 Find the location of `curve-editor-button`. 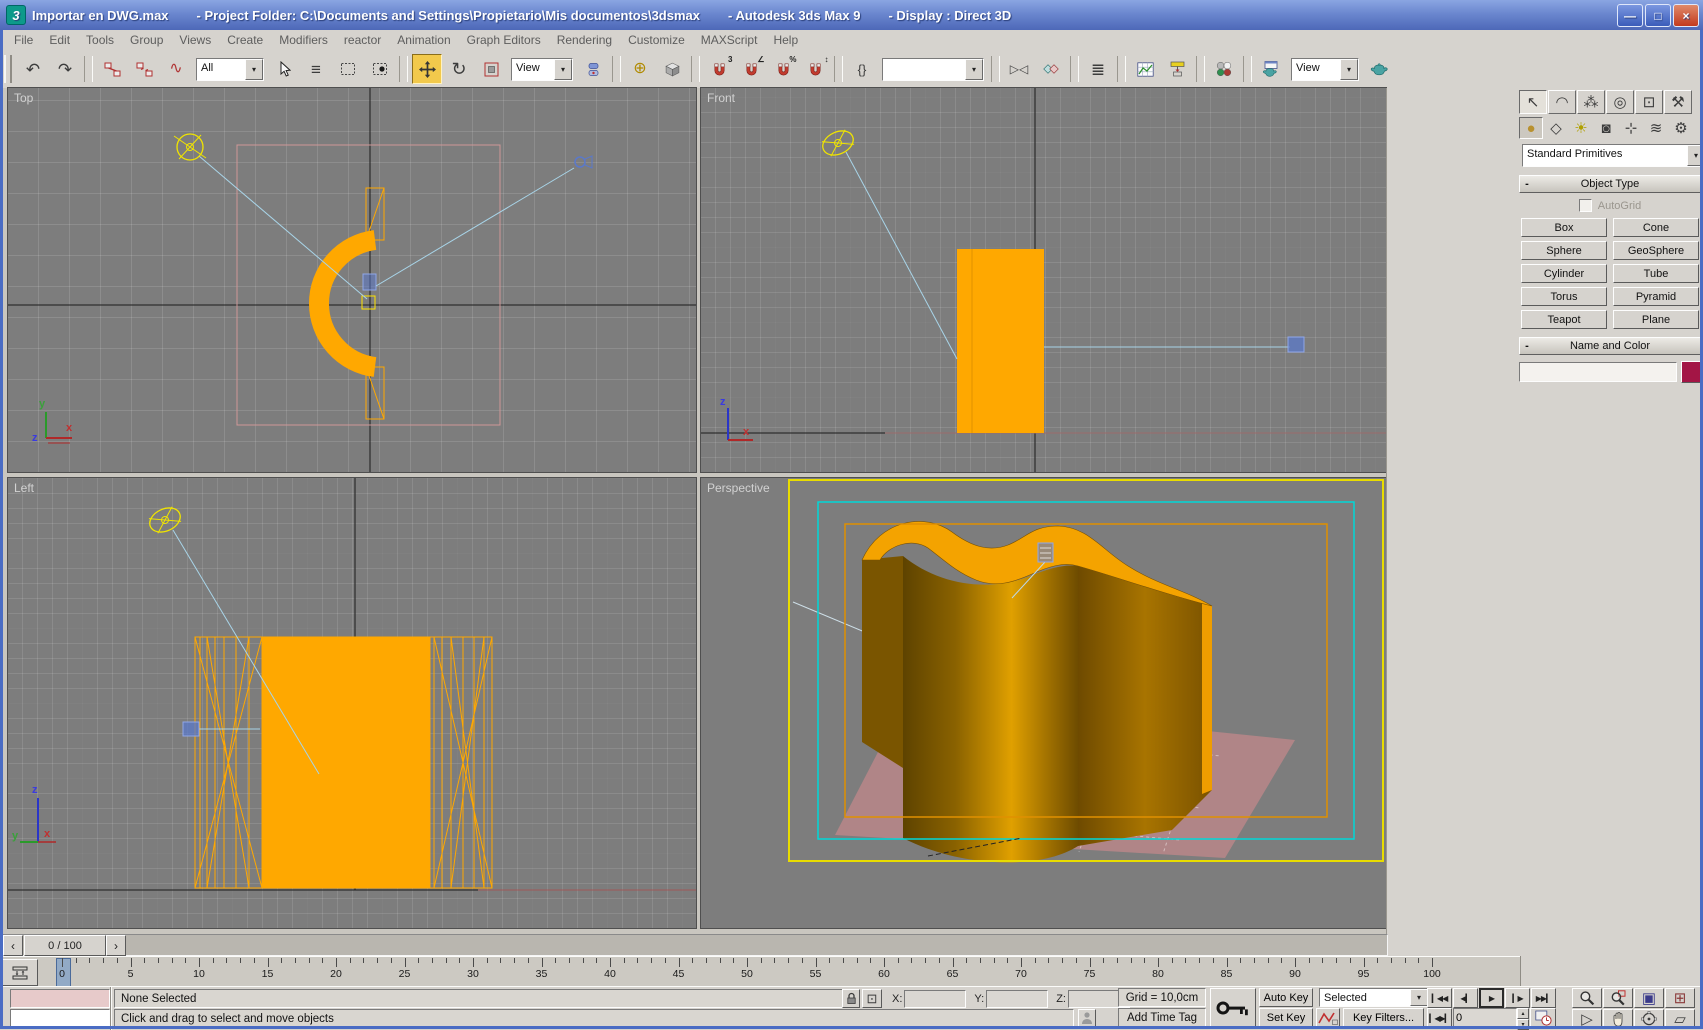

curve-editor-button is located at coordinates (1145, 69).